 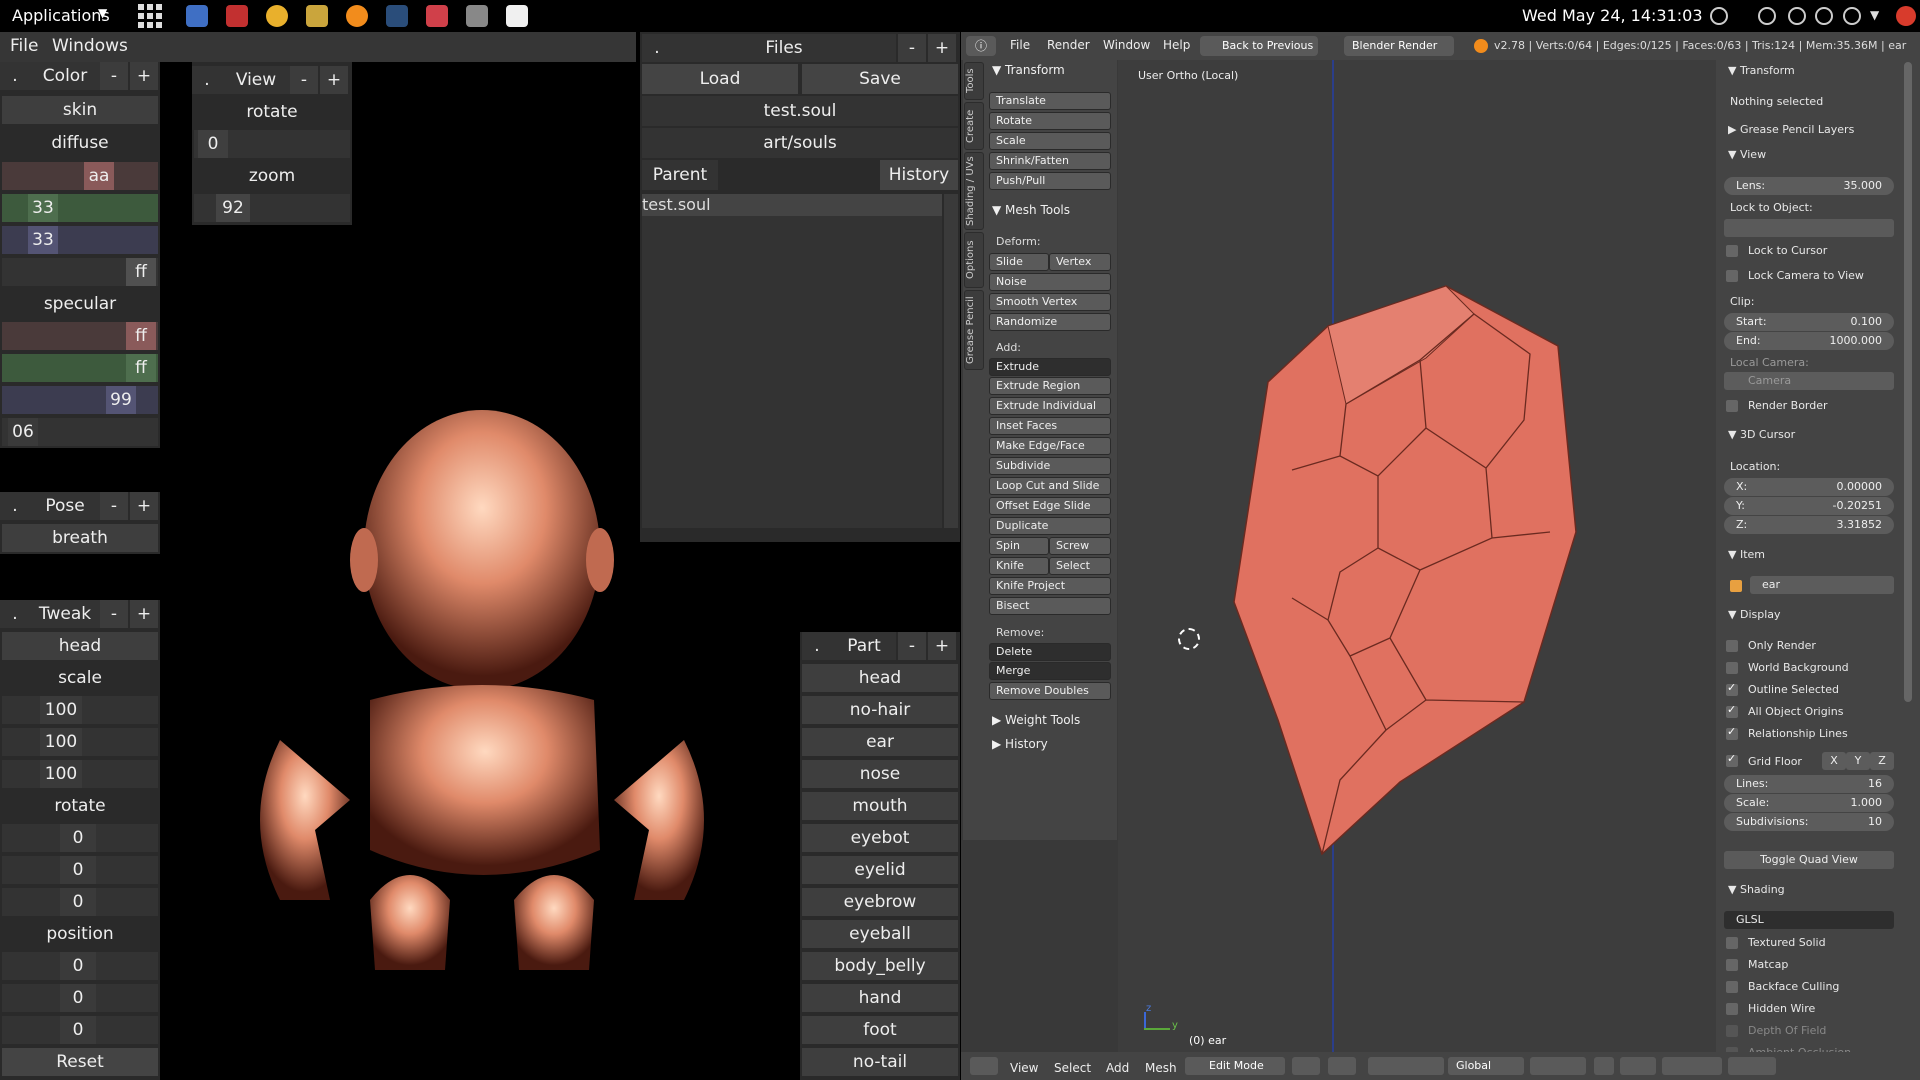 What do you see at coordinates (1809, 487) in the screenshot?
I see `cursor-x-field: X: 0.00000` at bounding box center [1809, 487].